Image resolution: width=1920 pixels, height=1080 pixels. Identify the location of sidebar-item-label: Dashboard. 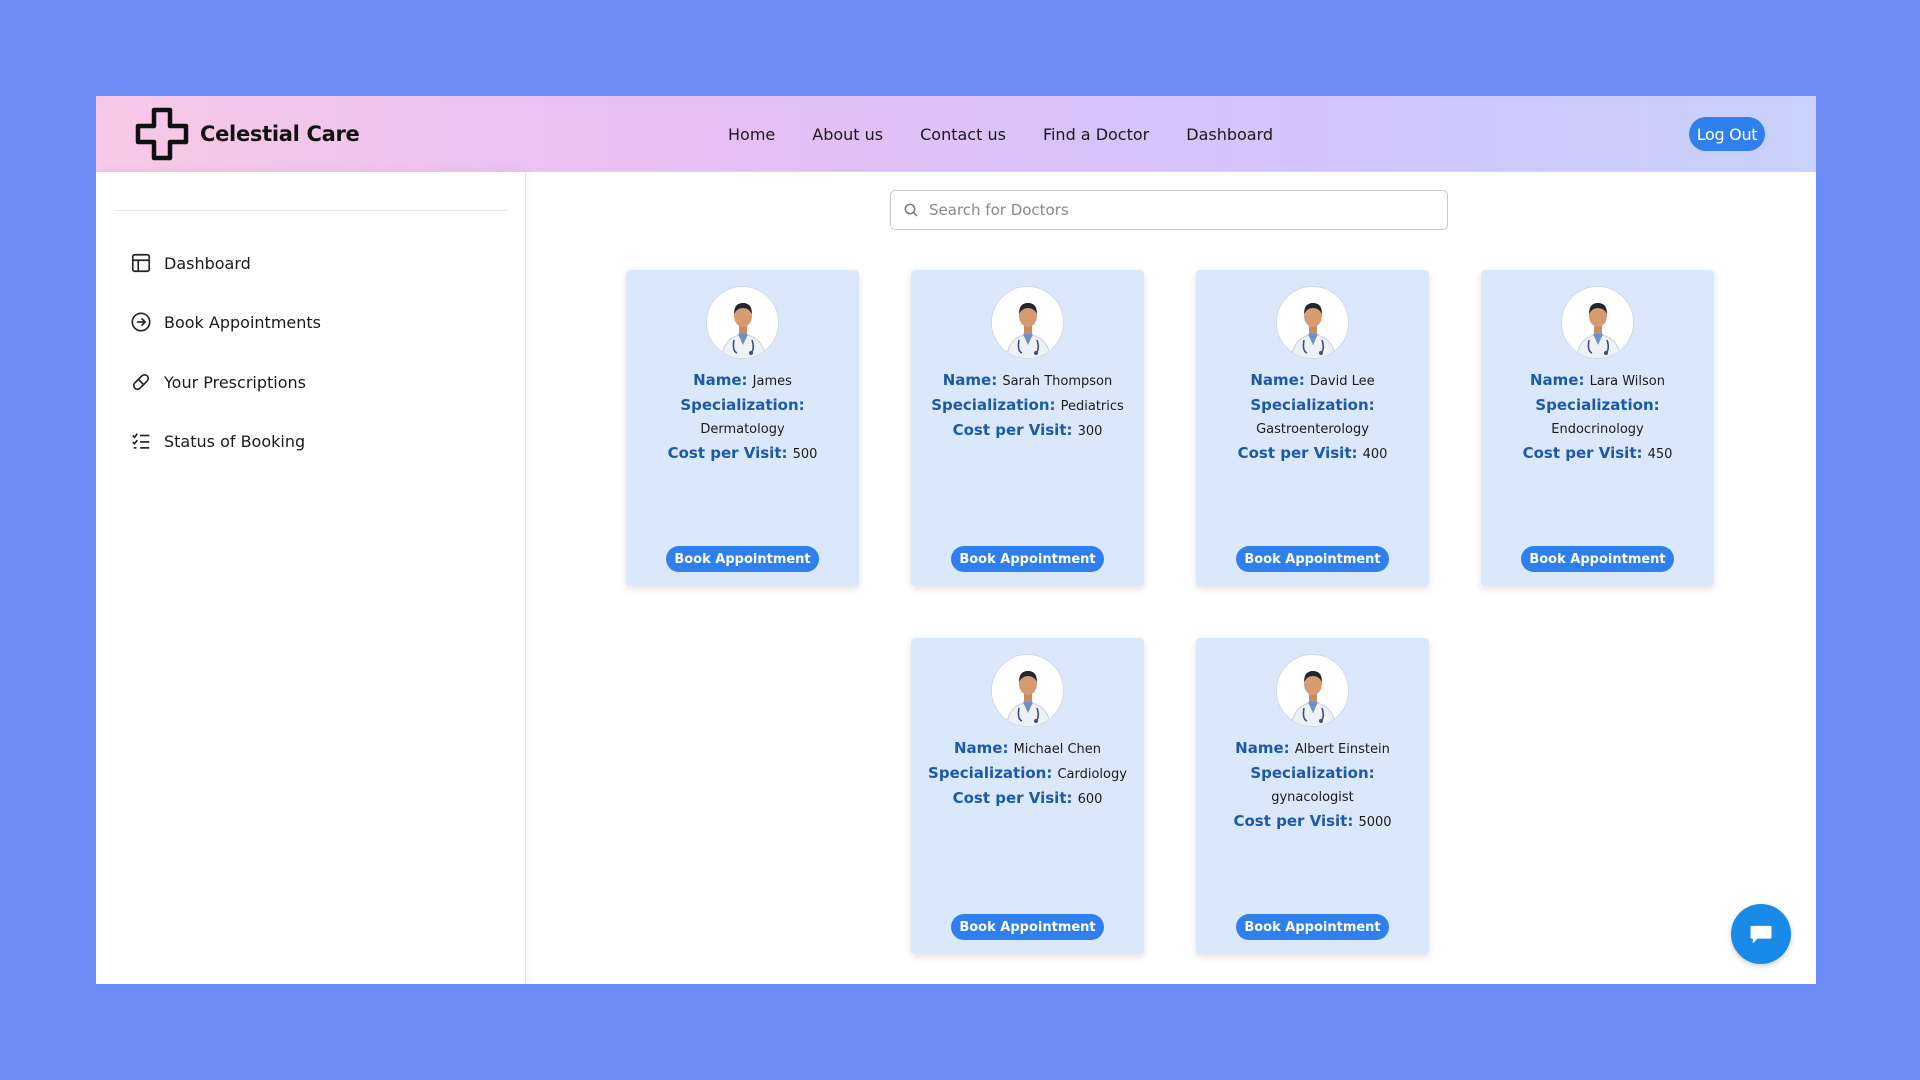
(207, 263).